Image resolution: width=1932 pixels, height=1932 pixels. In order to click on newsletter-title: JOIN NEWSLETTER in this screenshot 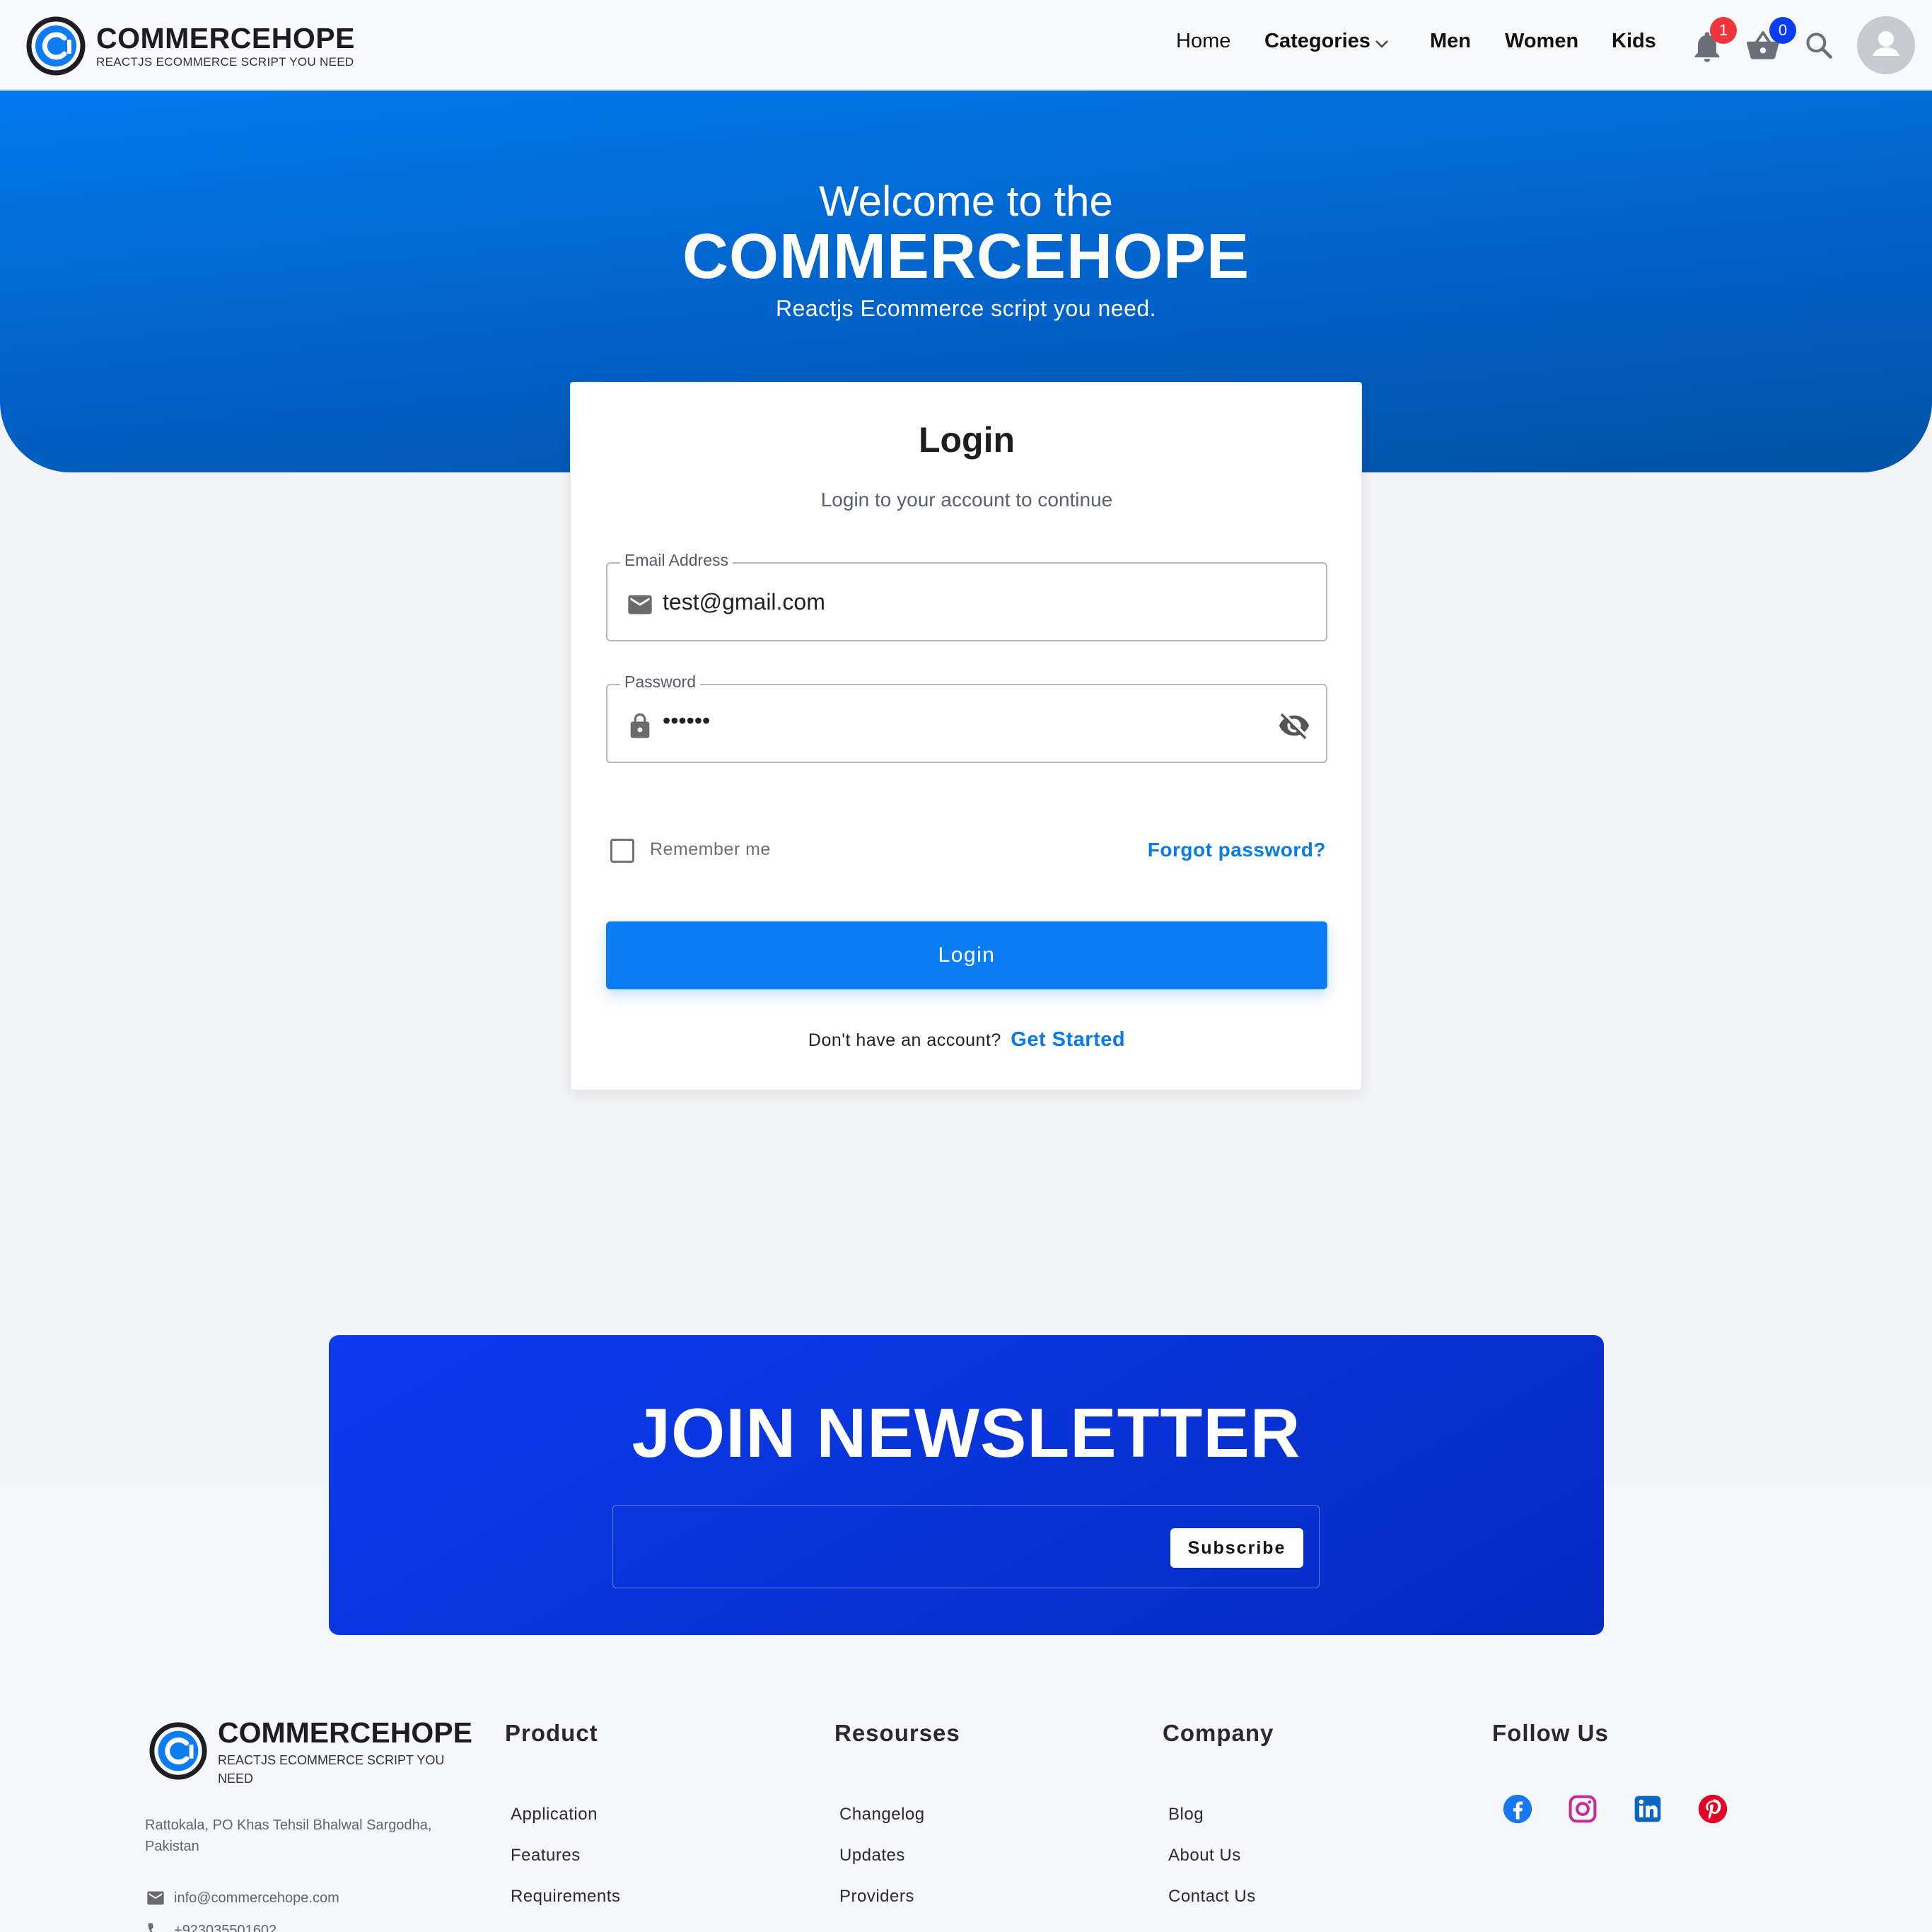, I will do `click(966, 1433)`.